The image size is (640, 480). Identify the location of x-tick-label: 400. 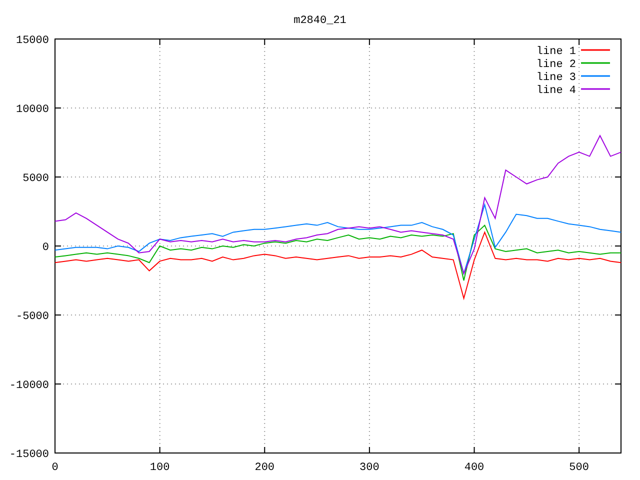
(474, 468).